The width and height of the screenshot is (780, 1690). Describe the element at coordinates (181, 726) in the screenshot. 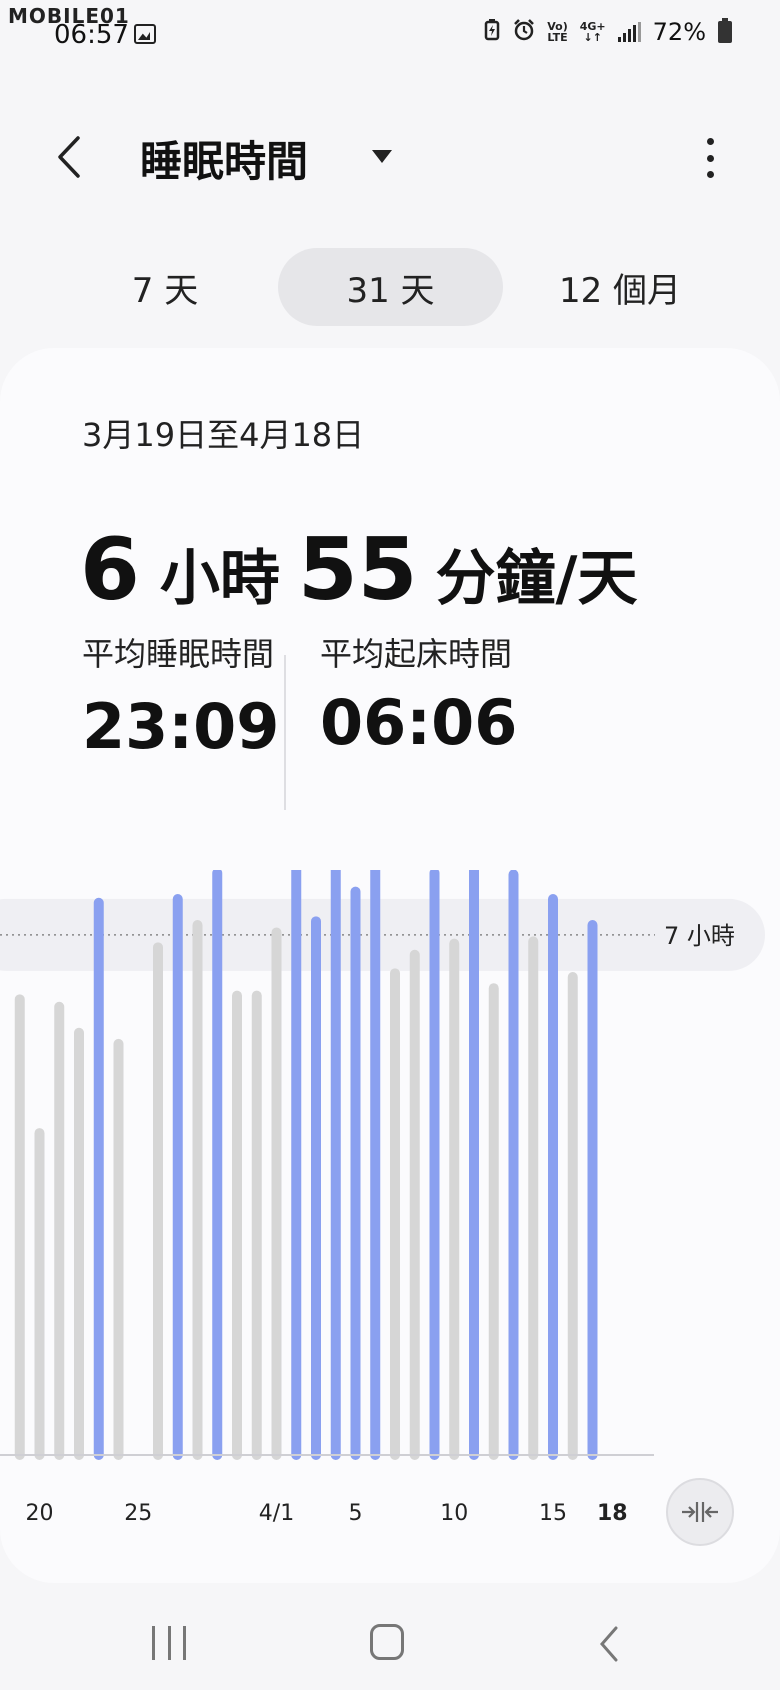

I see `avg-bedtime-value: 23:09` at that location.